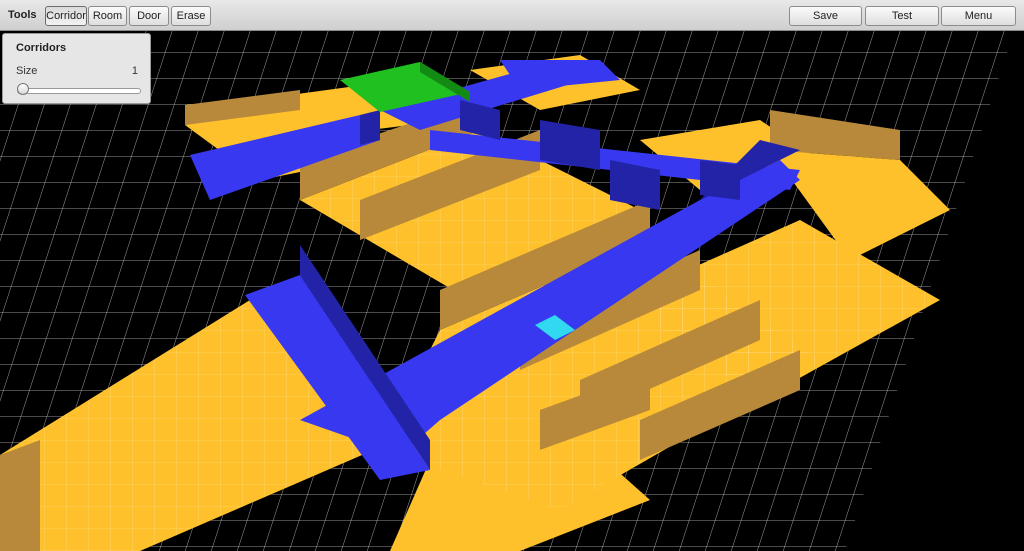  Describe the element at coordinates (79, 91) in the screenshot. I see `size-slider-track` at that location.